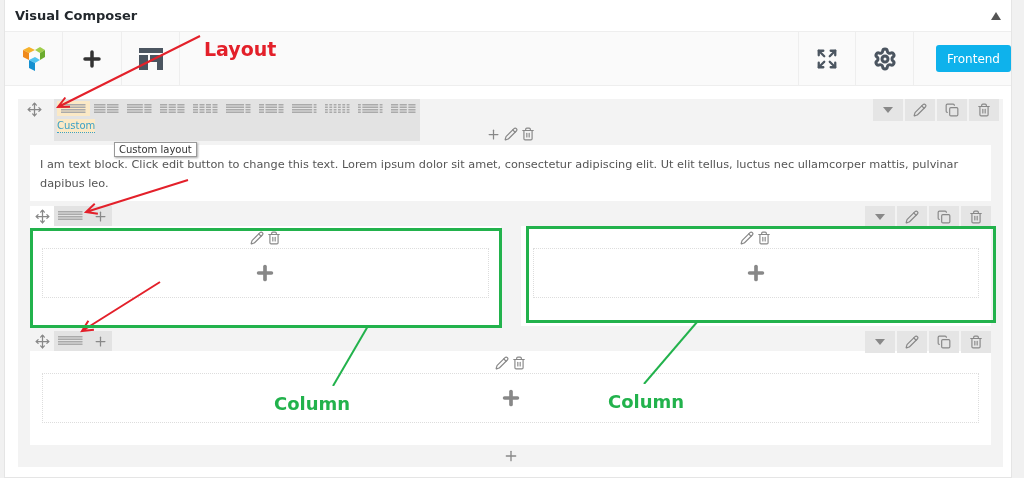 The height and width of the screenshot is (478, 1024). What do you see at coordinates (973, 58) in the screenshot?
I see `frontend-button: Frontend` at bounding box center [973, 58].